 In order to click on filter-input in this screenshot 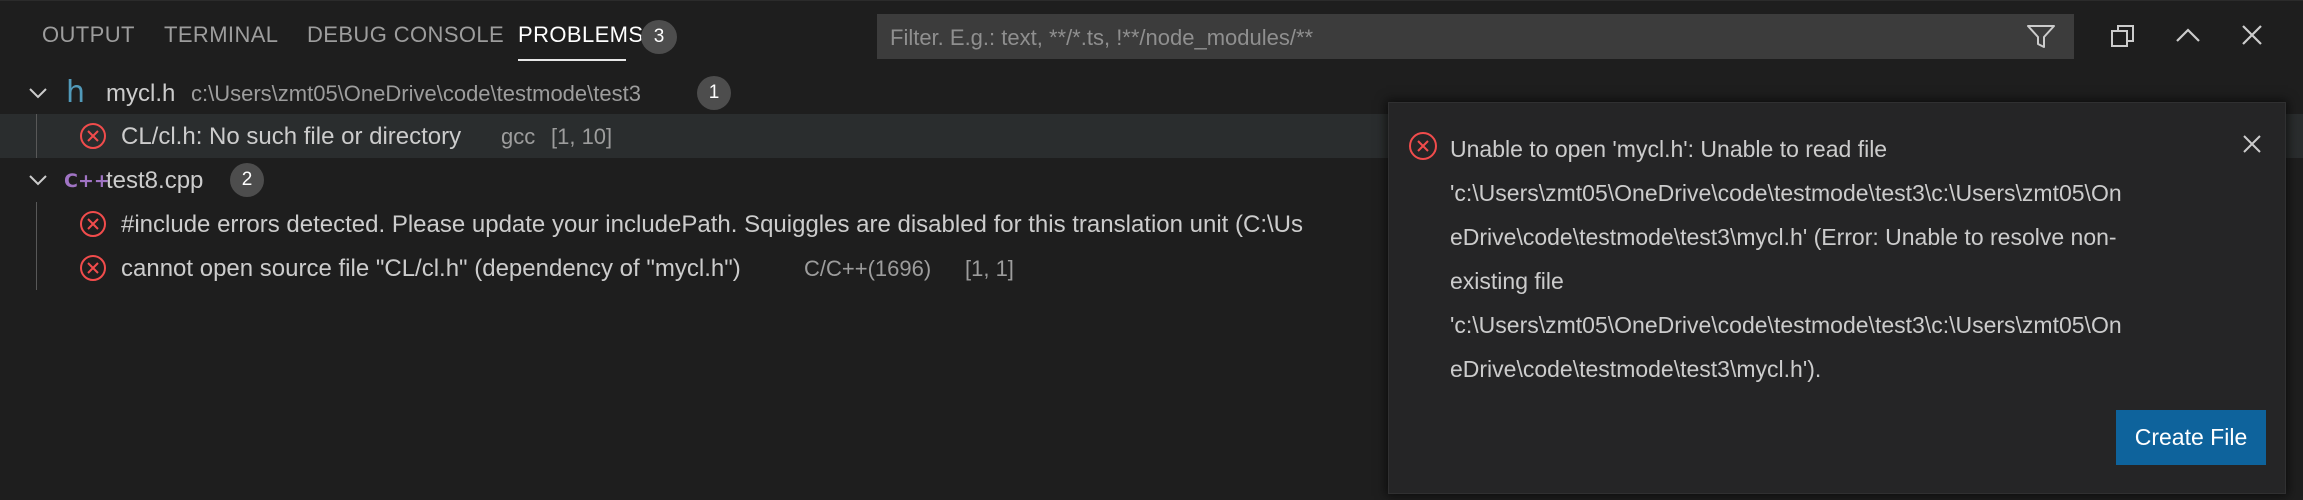, I will do `click(1445, 37)`.